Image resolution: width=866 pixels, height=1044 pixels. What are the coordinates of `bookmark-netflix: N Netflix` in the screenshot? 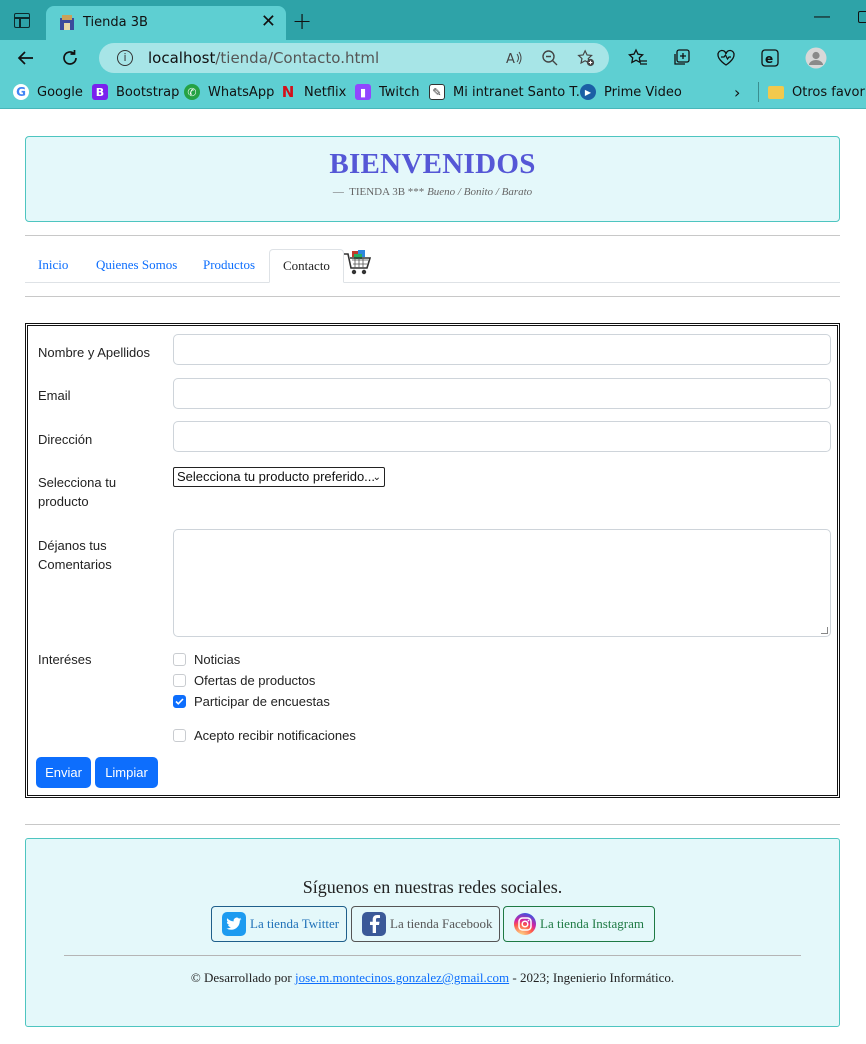 It's located at (313, 92).